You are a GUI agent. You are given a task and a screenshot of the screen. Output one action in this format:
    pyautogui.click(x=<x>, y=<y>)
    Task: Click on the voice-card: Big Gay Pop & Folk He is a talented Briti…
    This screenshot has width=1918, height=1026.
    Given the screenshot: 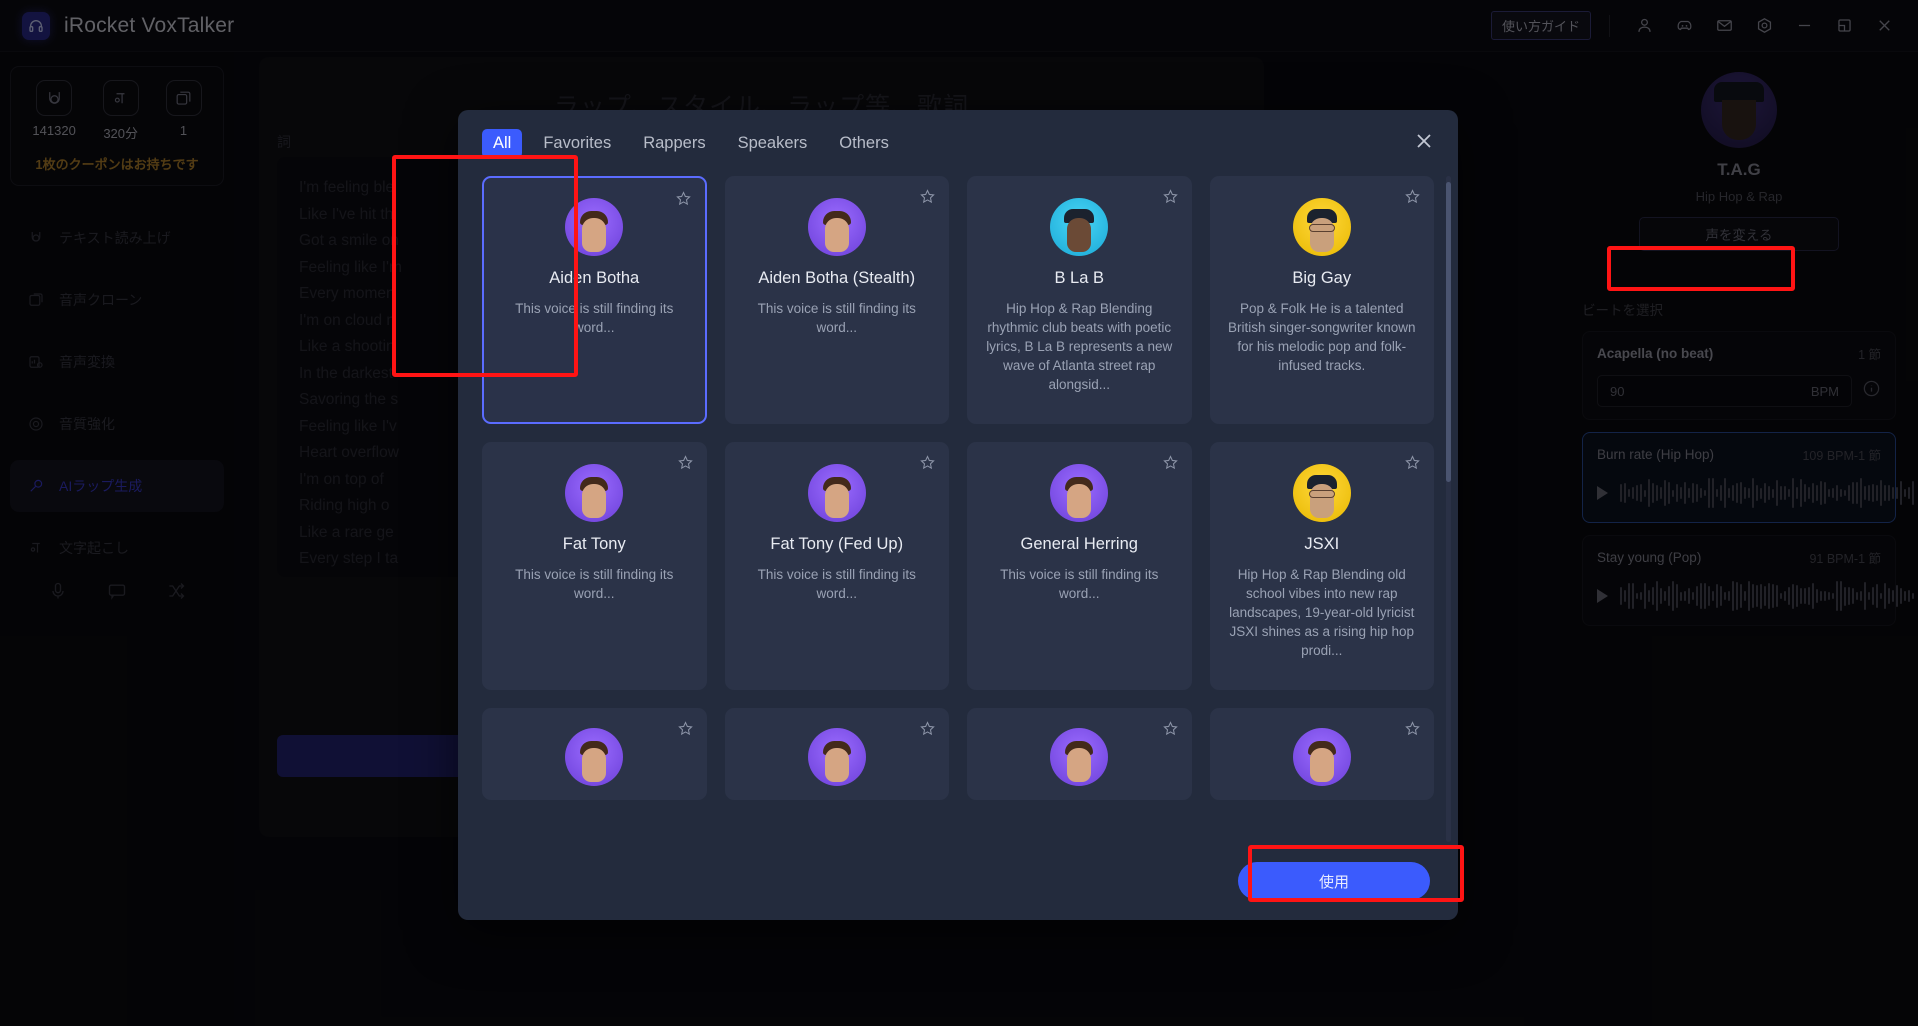 What is the action you would take?
    pyautogui.click(x=1321, y=300)
    